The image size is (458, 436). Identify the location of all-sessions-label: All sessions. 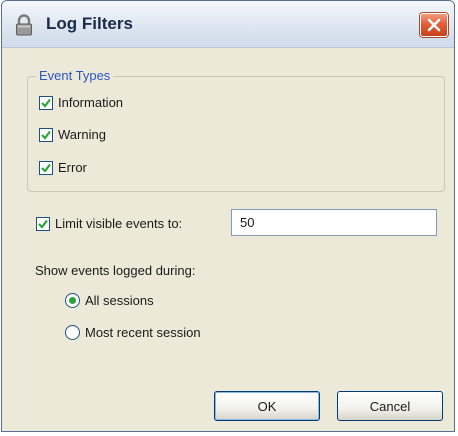
(119, 300).